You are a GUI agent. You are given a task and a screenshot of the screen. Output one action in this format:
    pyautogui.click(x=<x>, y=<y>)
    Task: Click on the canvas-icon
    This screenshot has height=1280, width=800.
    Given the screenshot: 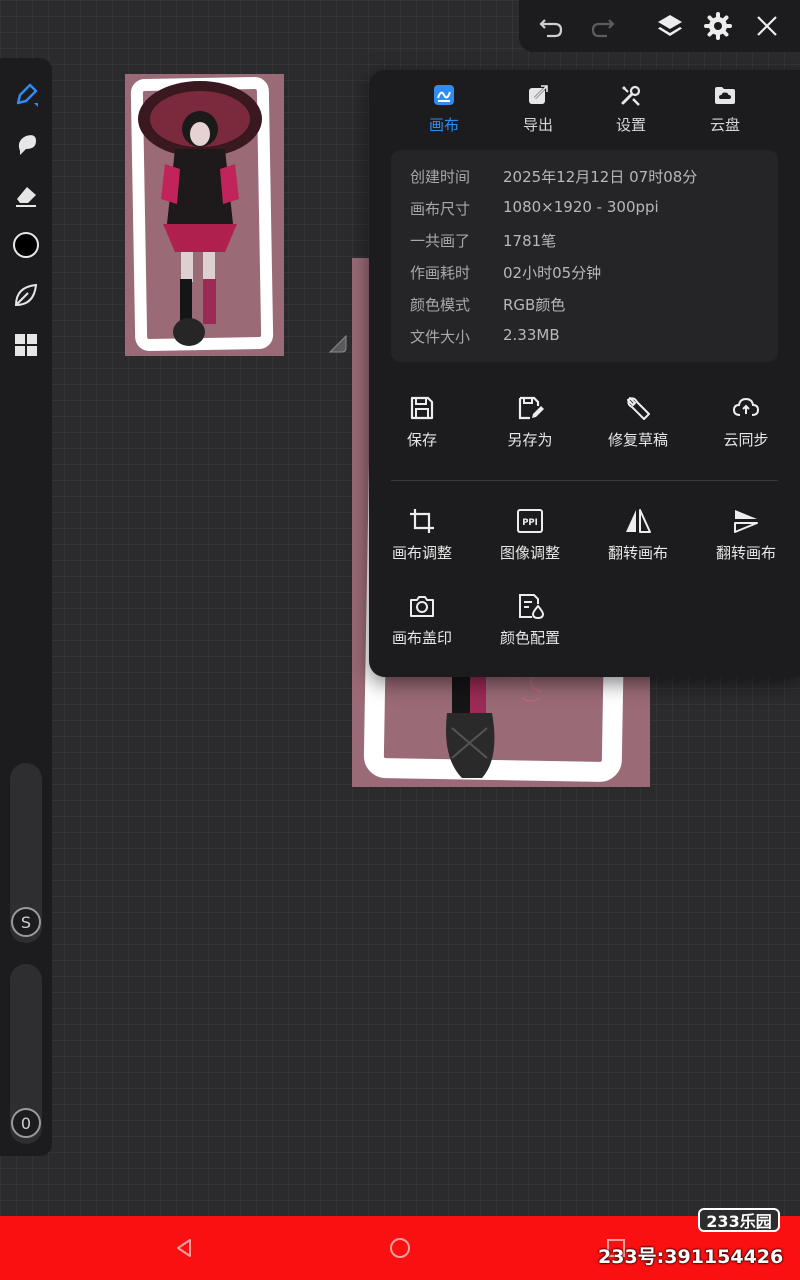 What is the action you would take?
    pyautogui.click(x=444, y=95)
    